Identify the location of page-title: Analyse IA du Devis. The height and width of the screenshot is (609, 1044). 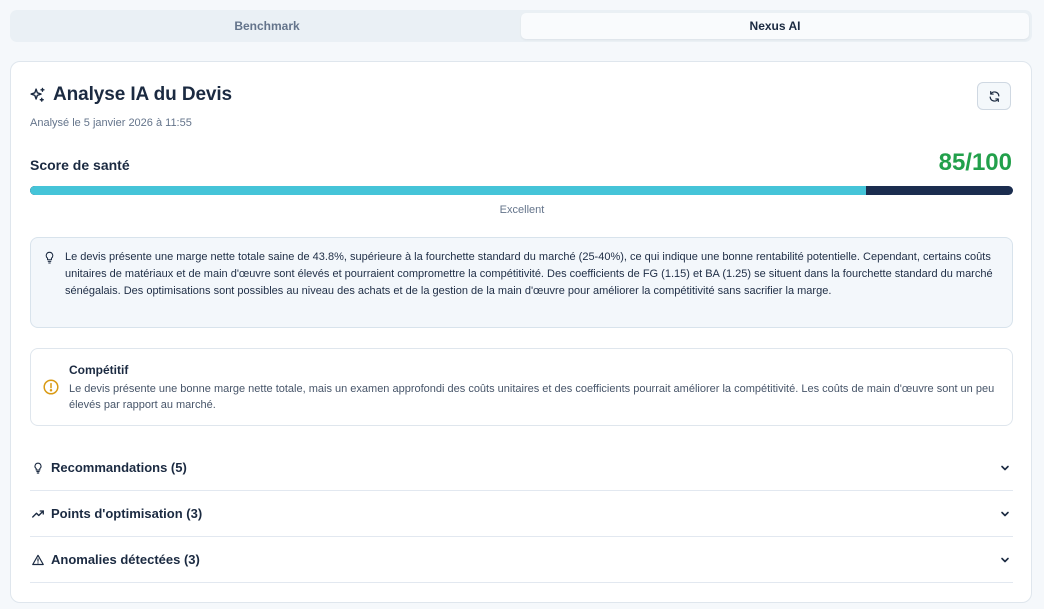
(143, 94).